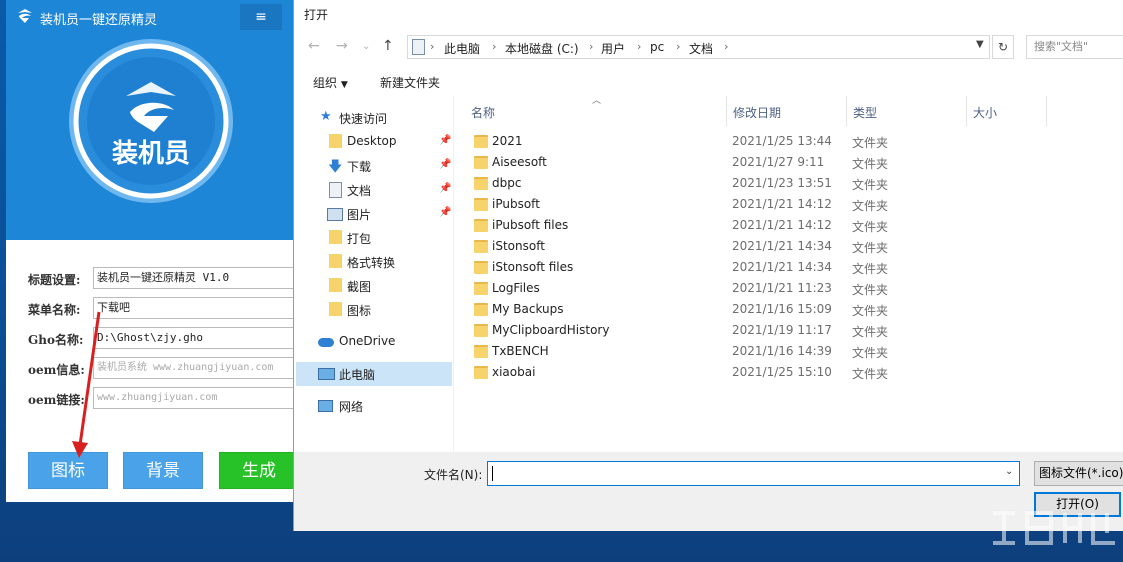 The width and height of the screenshot is (1123, 562). Describe the element at coordinates (359, 239) in the screenshot. I see `nav-label: 打包` at that location.